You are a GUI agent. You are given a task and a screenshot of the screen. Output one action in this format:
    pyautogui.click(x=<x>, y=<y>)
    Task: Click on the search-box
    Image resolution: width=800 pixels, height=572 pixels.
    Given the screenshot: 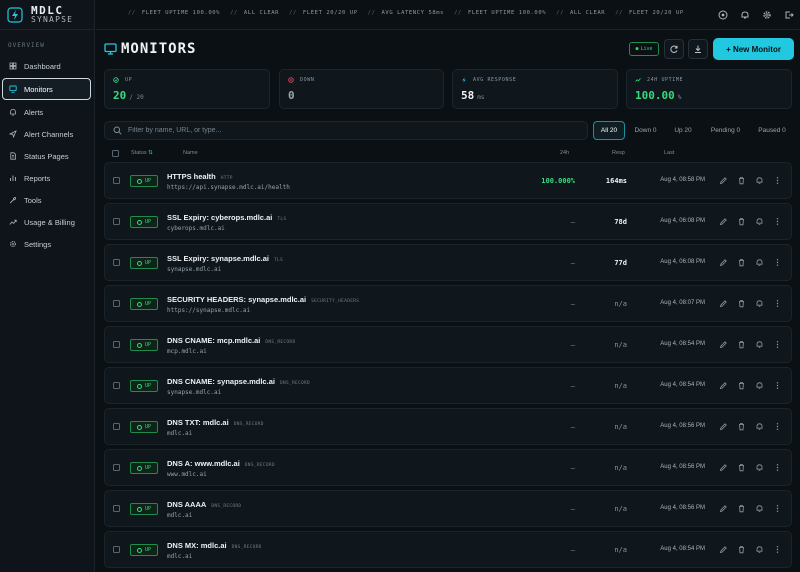 What is the action you would take?
    pyautogui.click(x=346, y=130)
    